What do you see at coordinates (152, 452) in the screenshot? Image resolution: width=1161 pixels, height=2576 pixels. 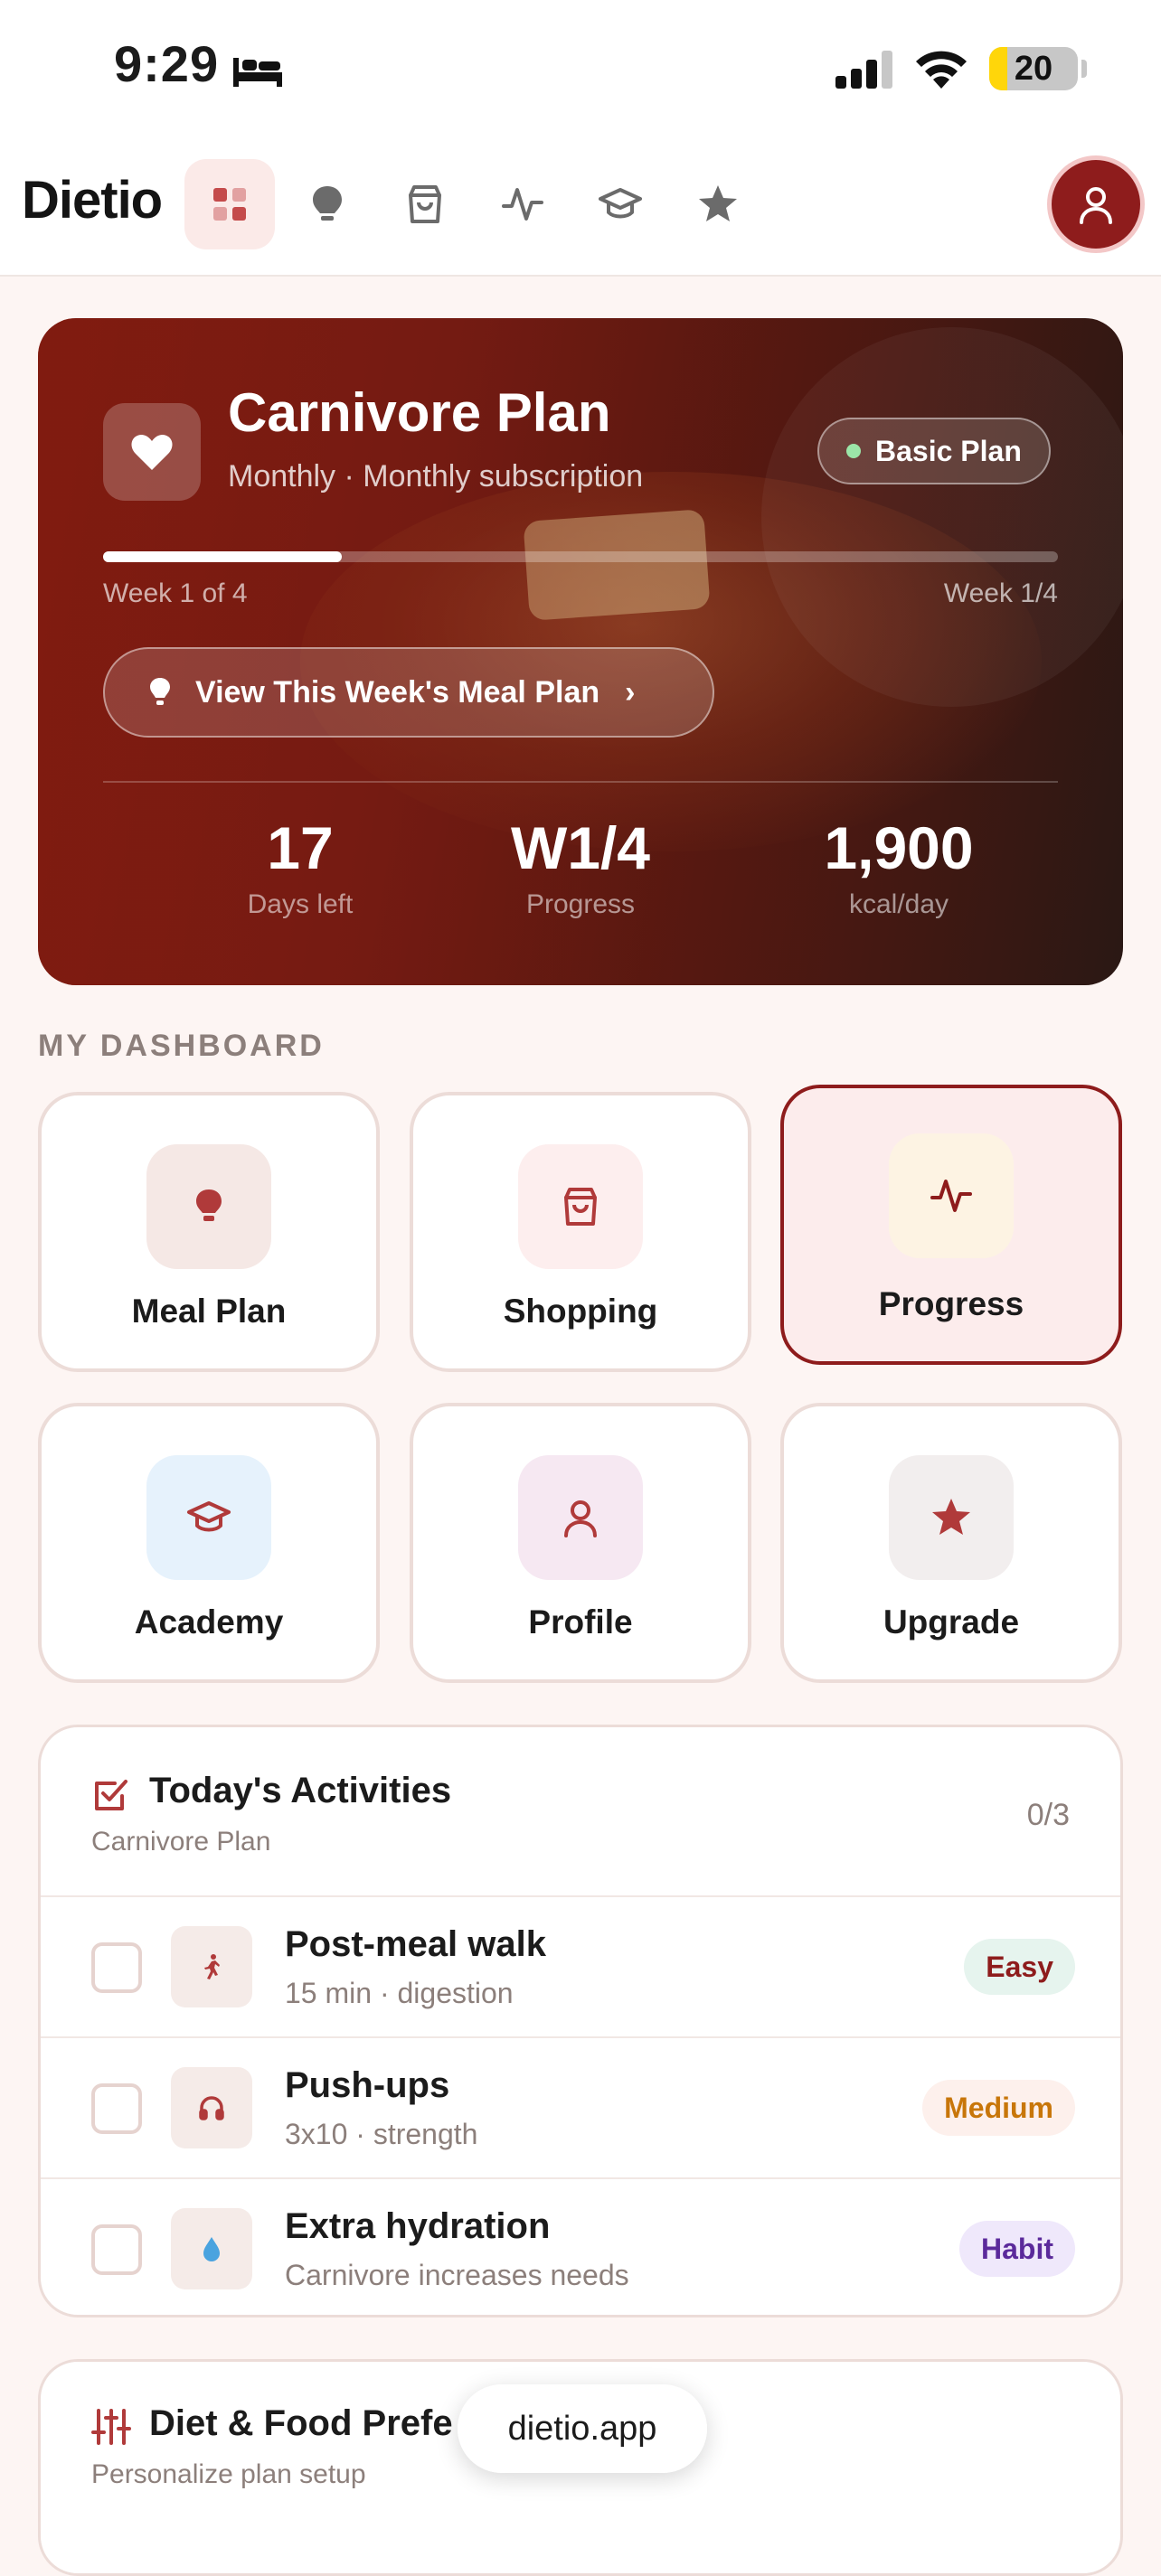 I see `heart-icon` at bounding box center [152, 452].